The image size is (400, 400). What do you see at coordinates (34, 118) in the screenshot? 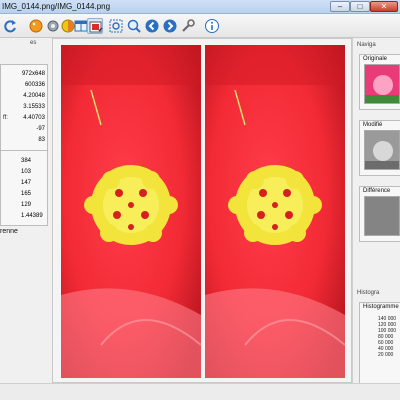
I see `stat-value: 4.40703` at bounding box center [34, 118].